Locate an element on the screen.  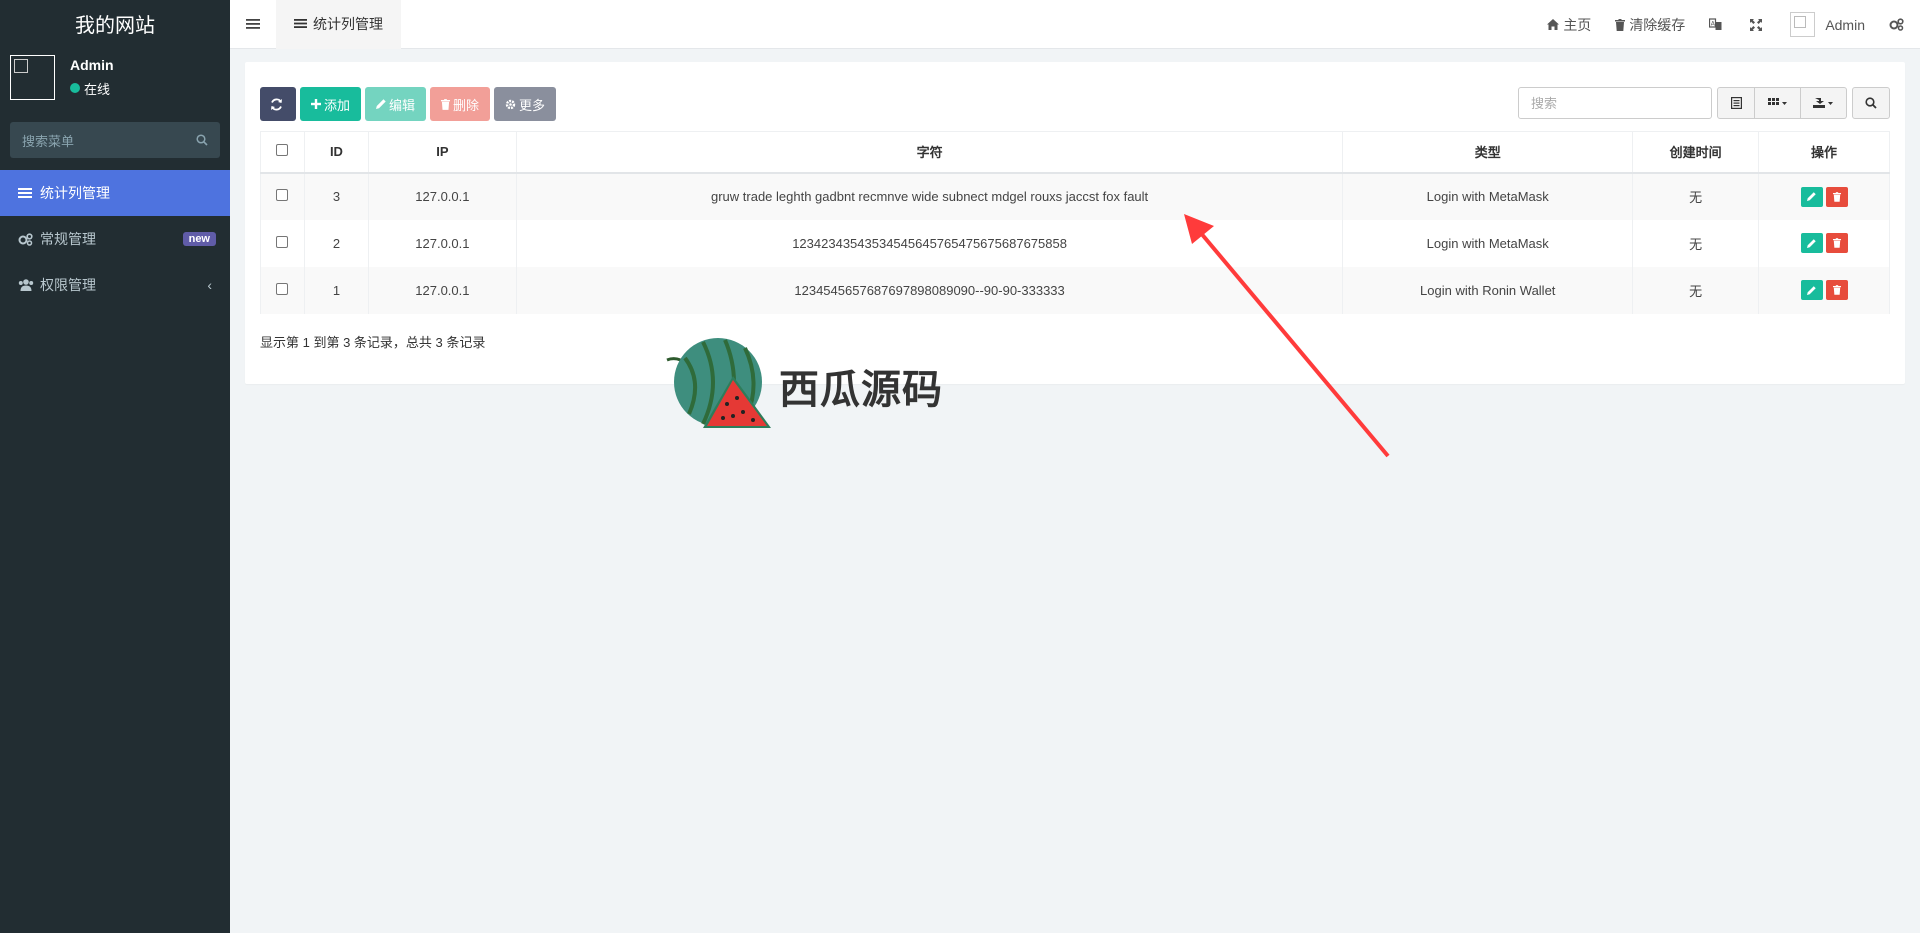
add-button: 添加 is located at coordinates (331, 104).